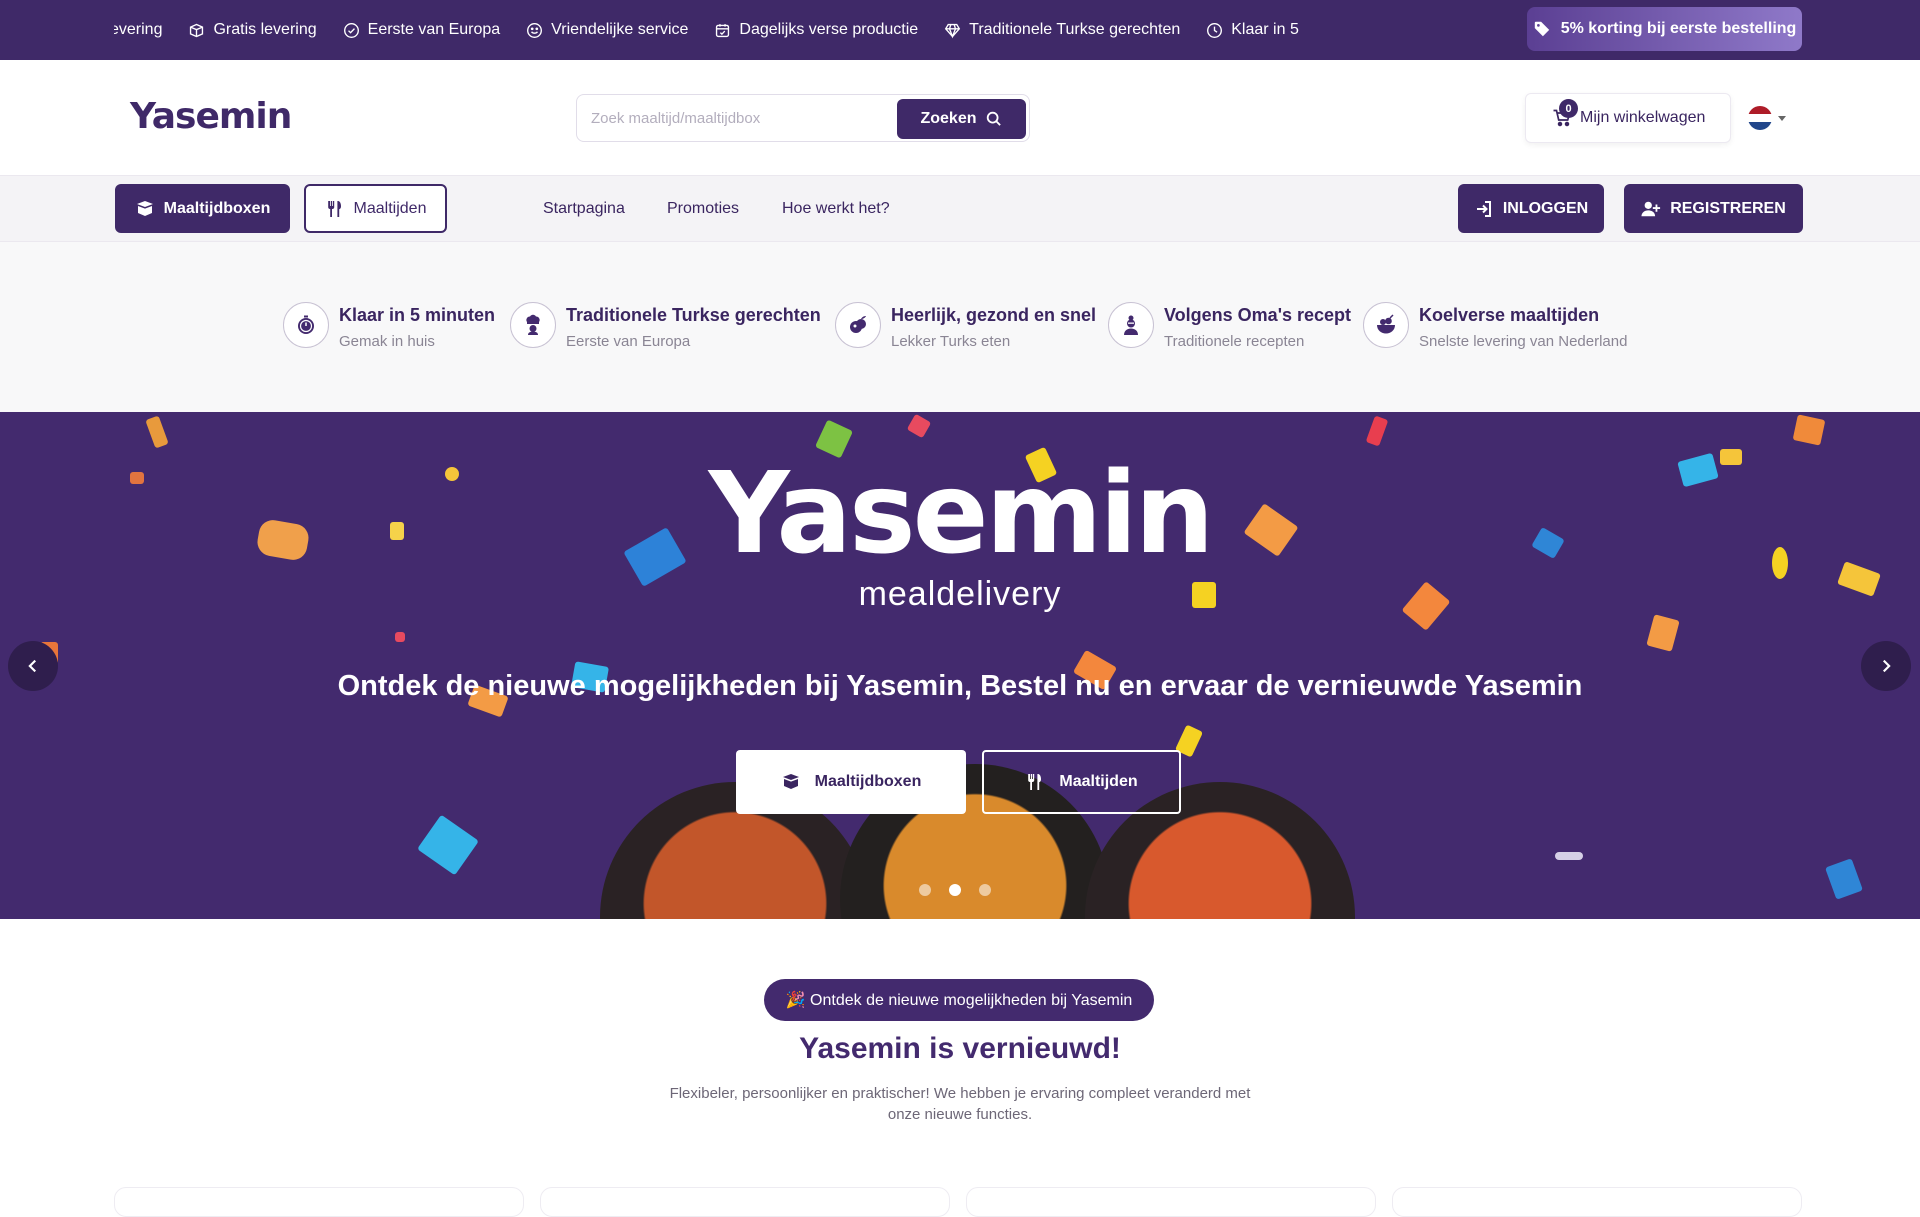  Describe the element at coordinates (858, 325) in the screenshot. I see `vegetables-icon` at that location.